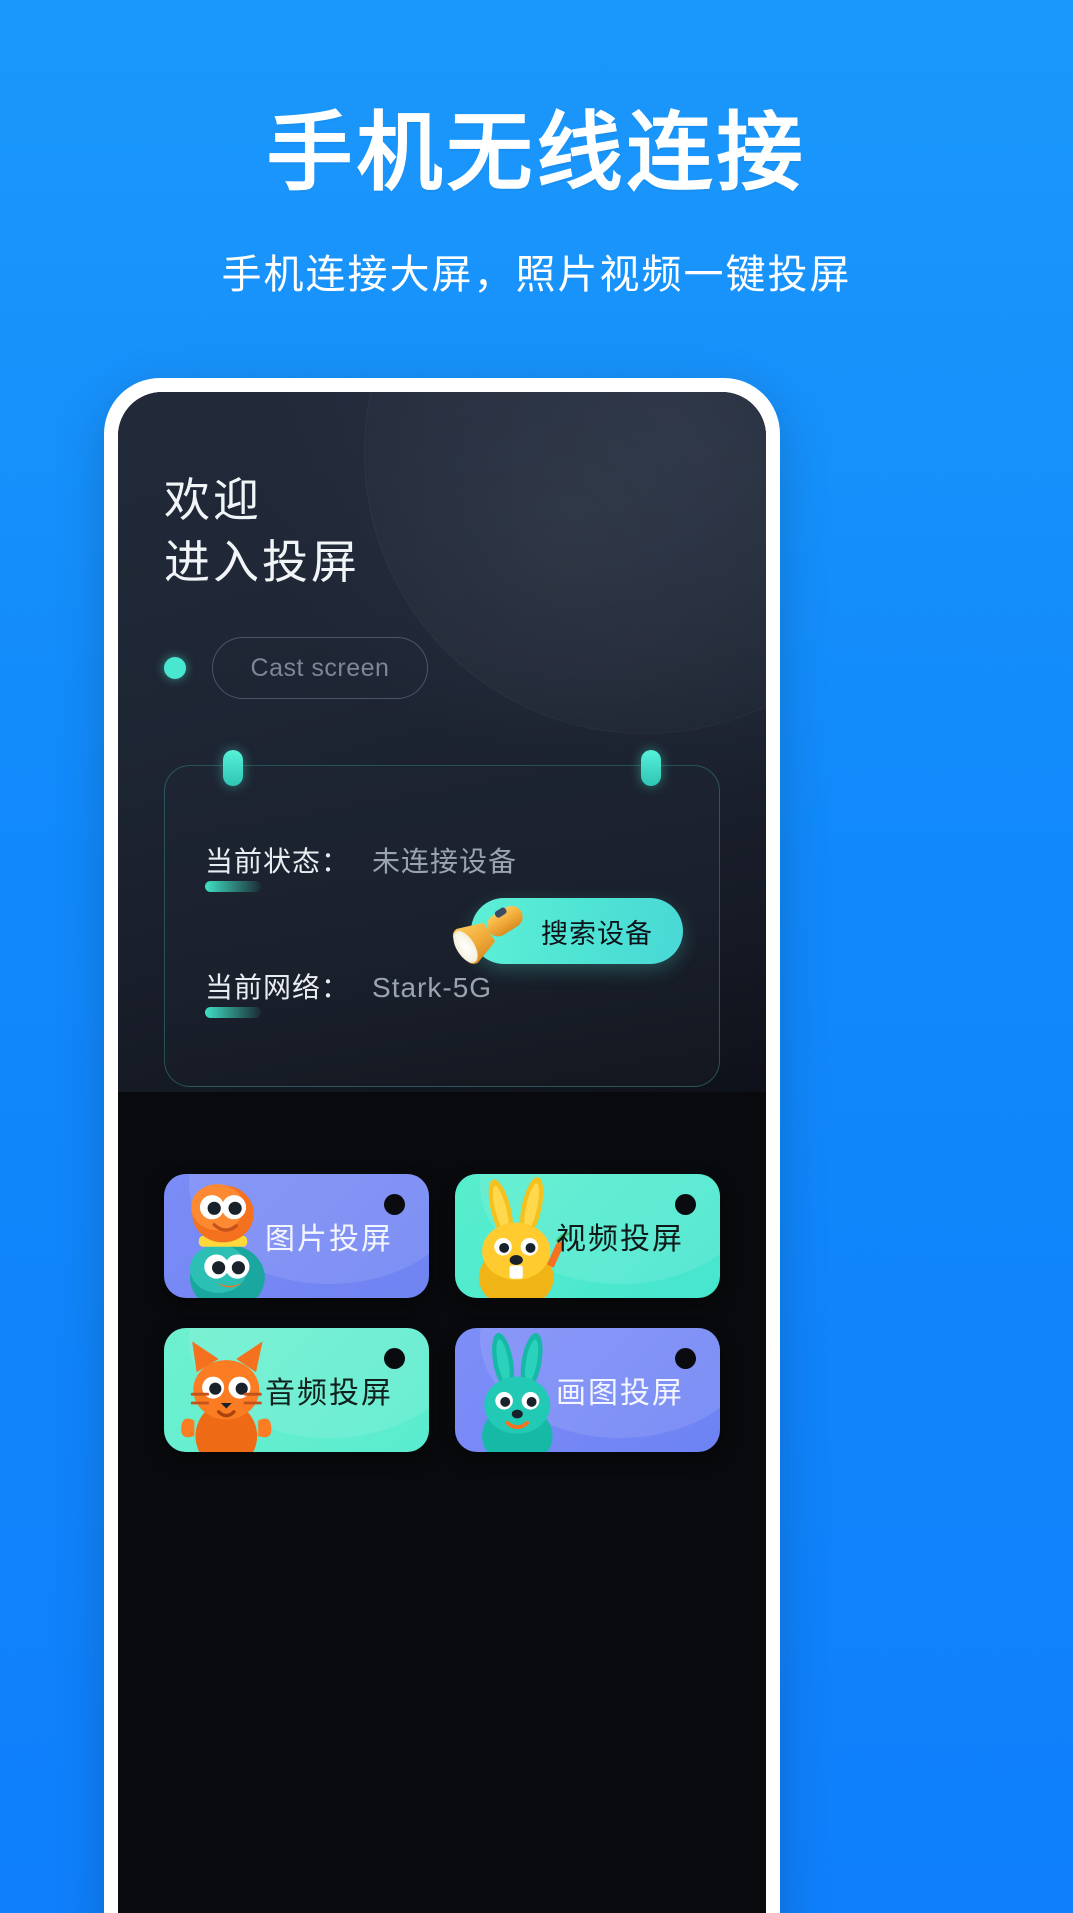 The image size is (1073, 1913). What do you see at coordinates (536, 153) in the screenshot?
I see `page-title: 手机无线连接` at bounding box center [536, 153].